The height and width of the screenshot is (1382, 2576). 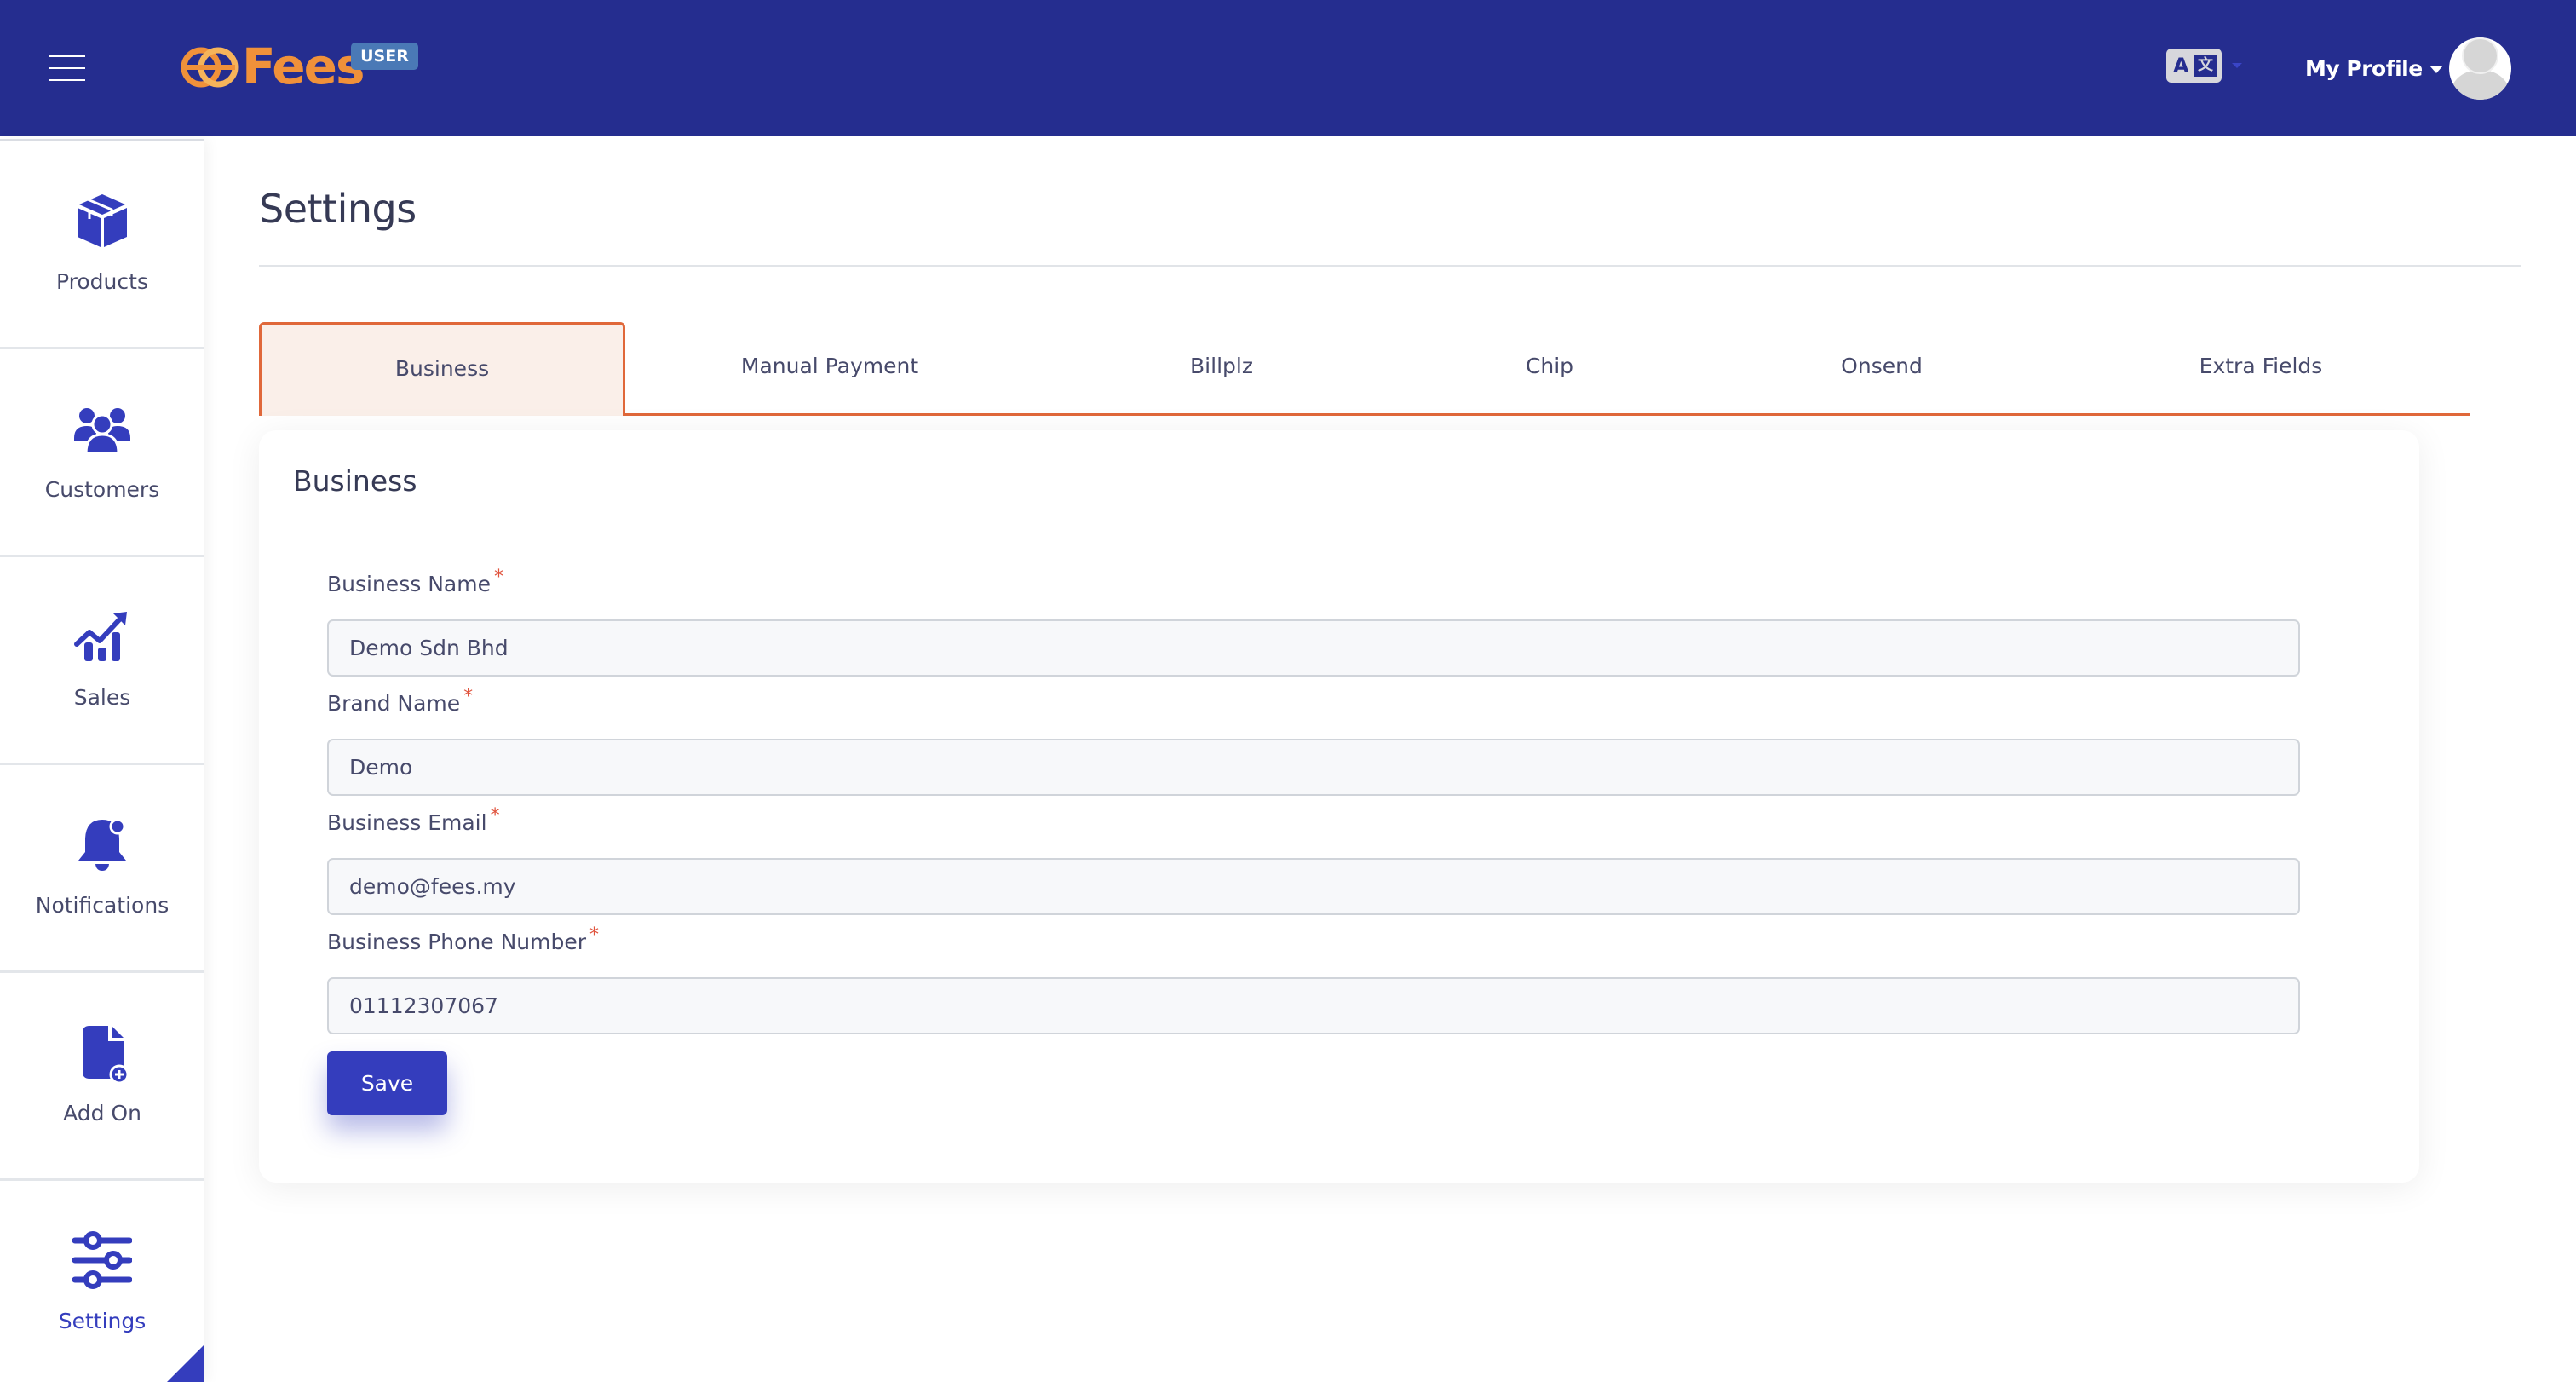 What do you see at coordinates (1288, 68) in the screenshot?
I see `top-navbar: Fees USER A 文 My Profile` at bounding box center [1288, 68].